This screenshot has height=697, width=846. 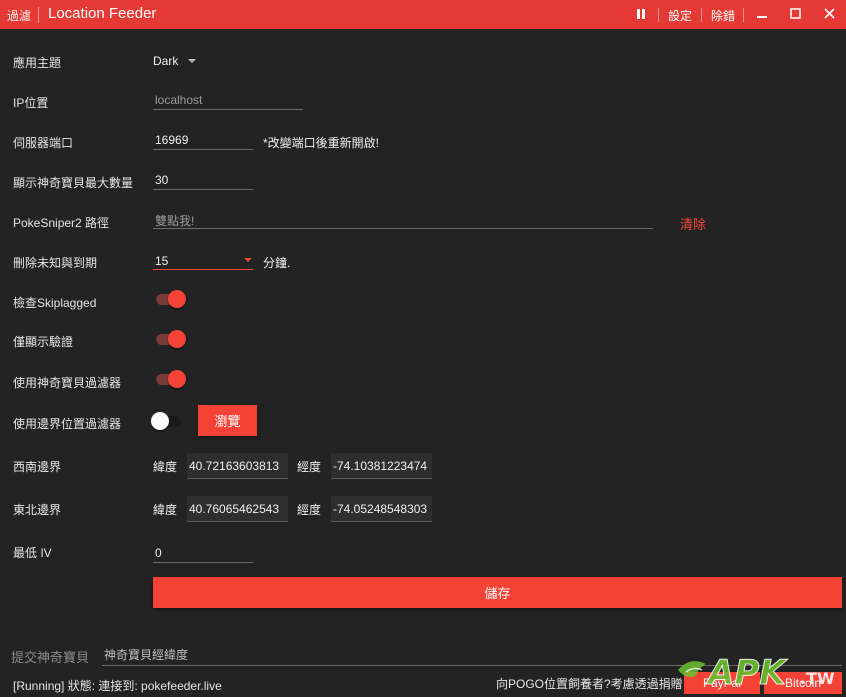 I want to click on check-skiplagged-label: 檢查Skiplagged, so click(x=55, y=303).